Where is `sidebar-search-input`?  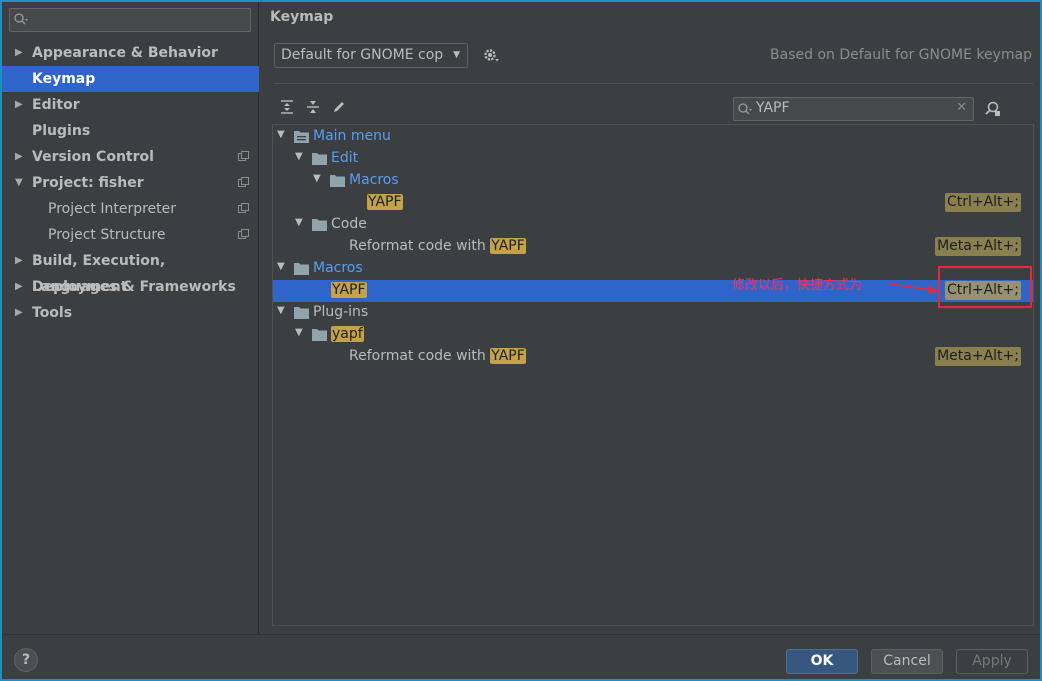
sidebar-search-input is located at coordinates (130, 20).